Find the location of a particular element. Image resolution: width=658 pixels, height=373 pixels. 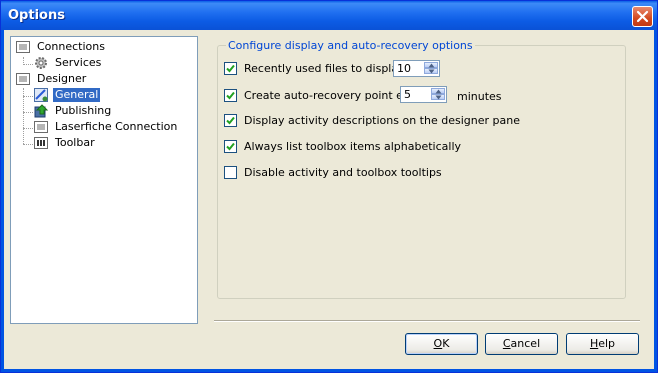

disable-tooltips-option: Disable activity and toolbox tooltips is located at coordinates (333, 172).